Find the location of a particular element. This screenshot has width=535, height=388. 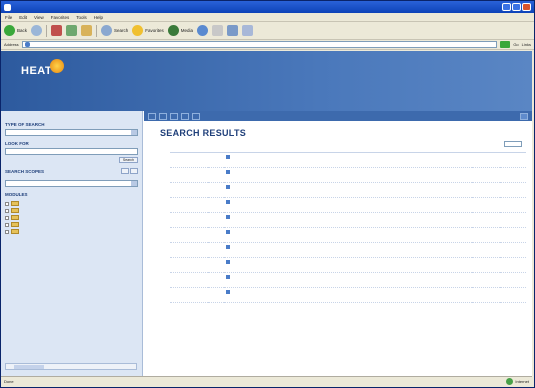

scope-button-a is located at coordinates (124, 171).